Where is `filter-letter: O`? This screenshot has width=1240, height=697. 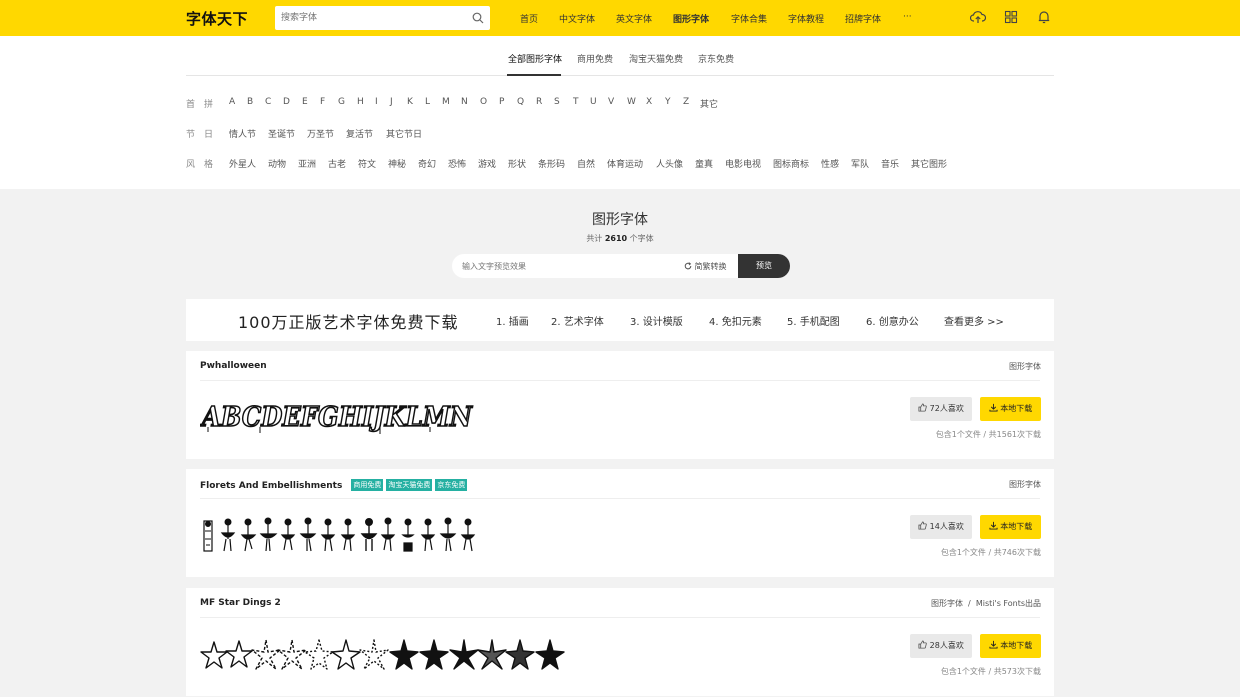
filter-letter: O is located at coordinates (483, 102).